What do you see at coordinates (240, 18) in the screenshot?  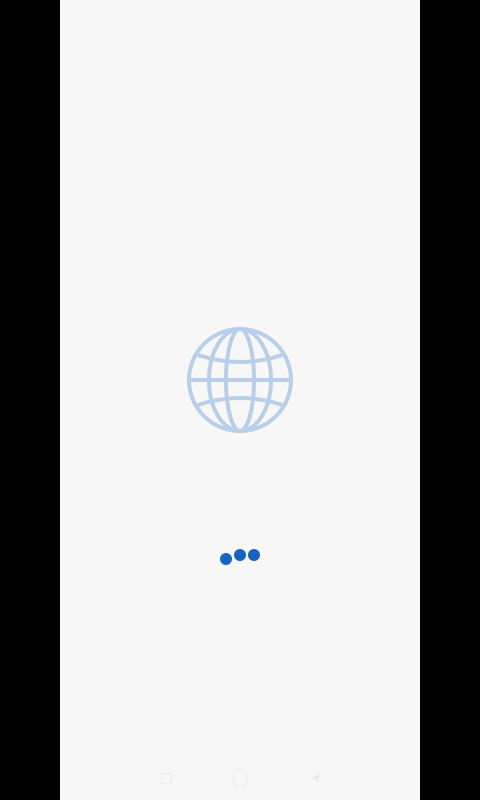 I see `status-bar` at bounding box center [240, 18].